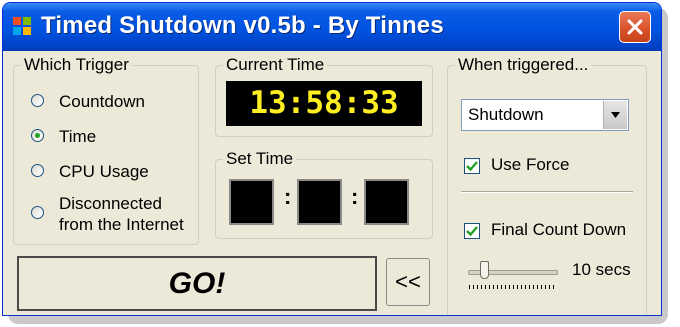 Image resolution: width=680 pixels, height=327 pixels. I want to click on close-button, so click(635, 27).